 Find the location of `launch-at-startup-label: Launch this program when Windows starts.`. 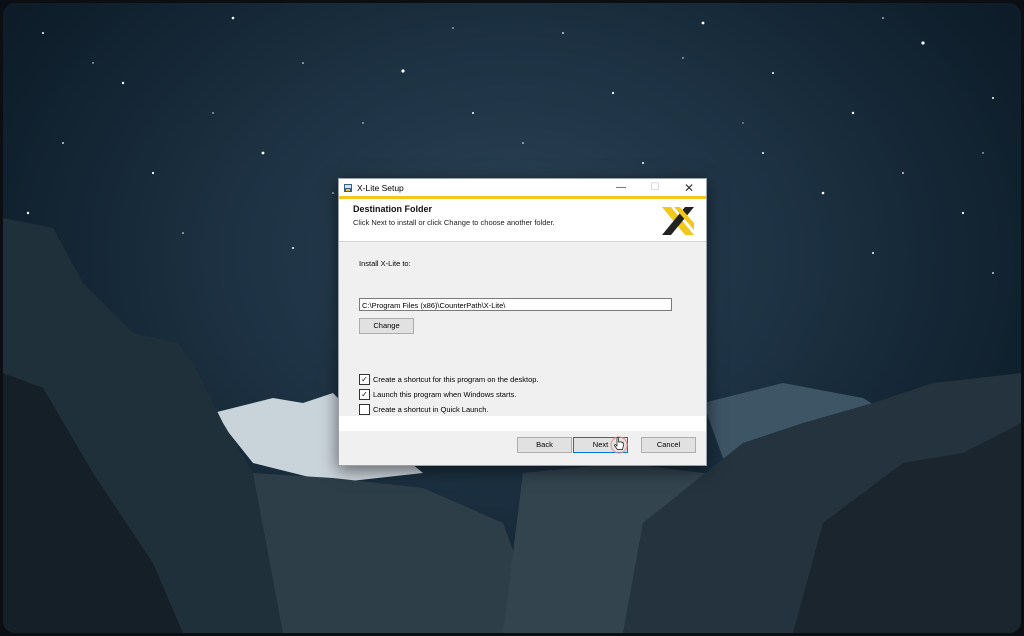

launch-at-startup-label: Launch this program when Windows starts. is located at coordinates (445, 394).